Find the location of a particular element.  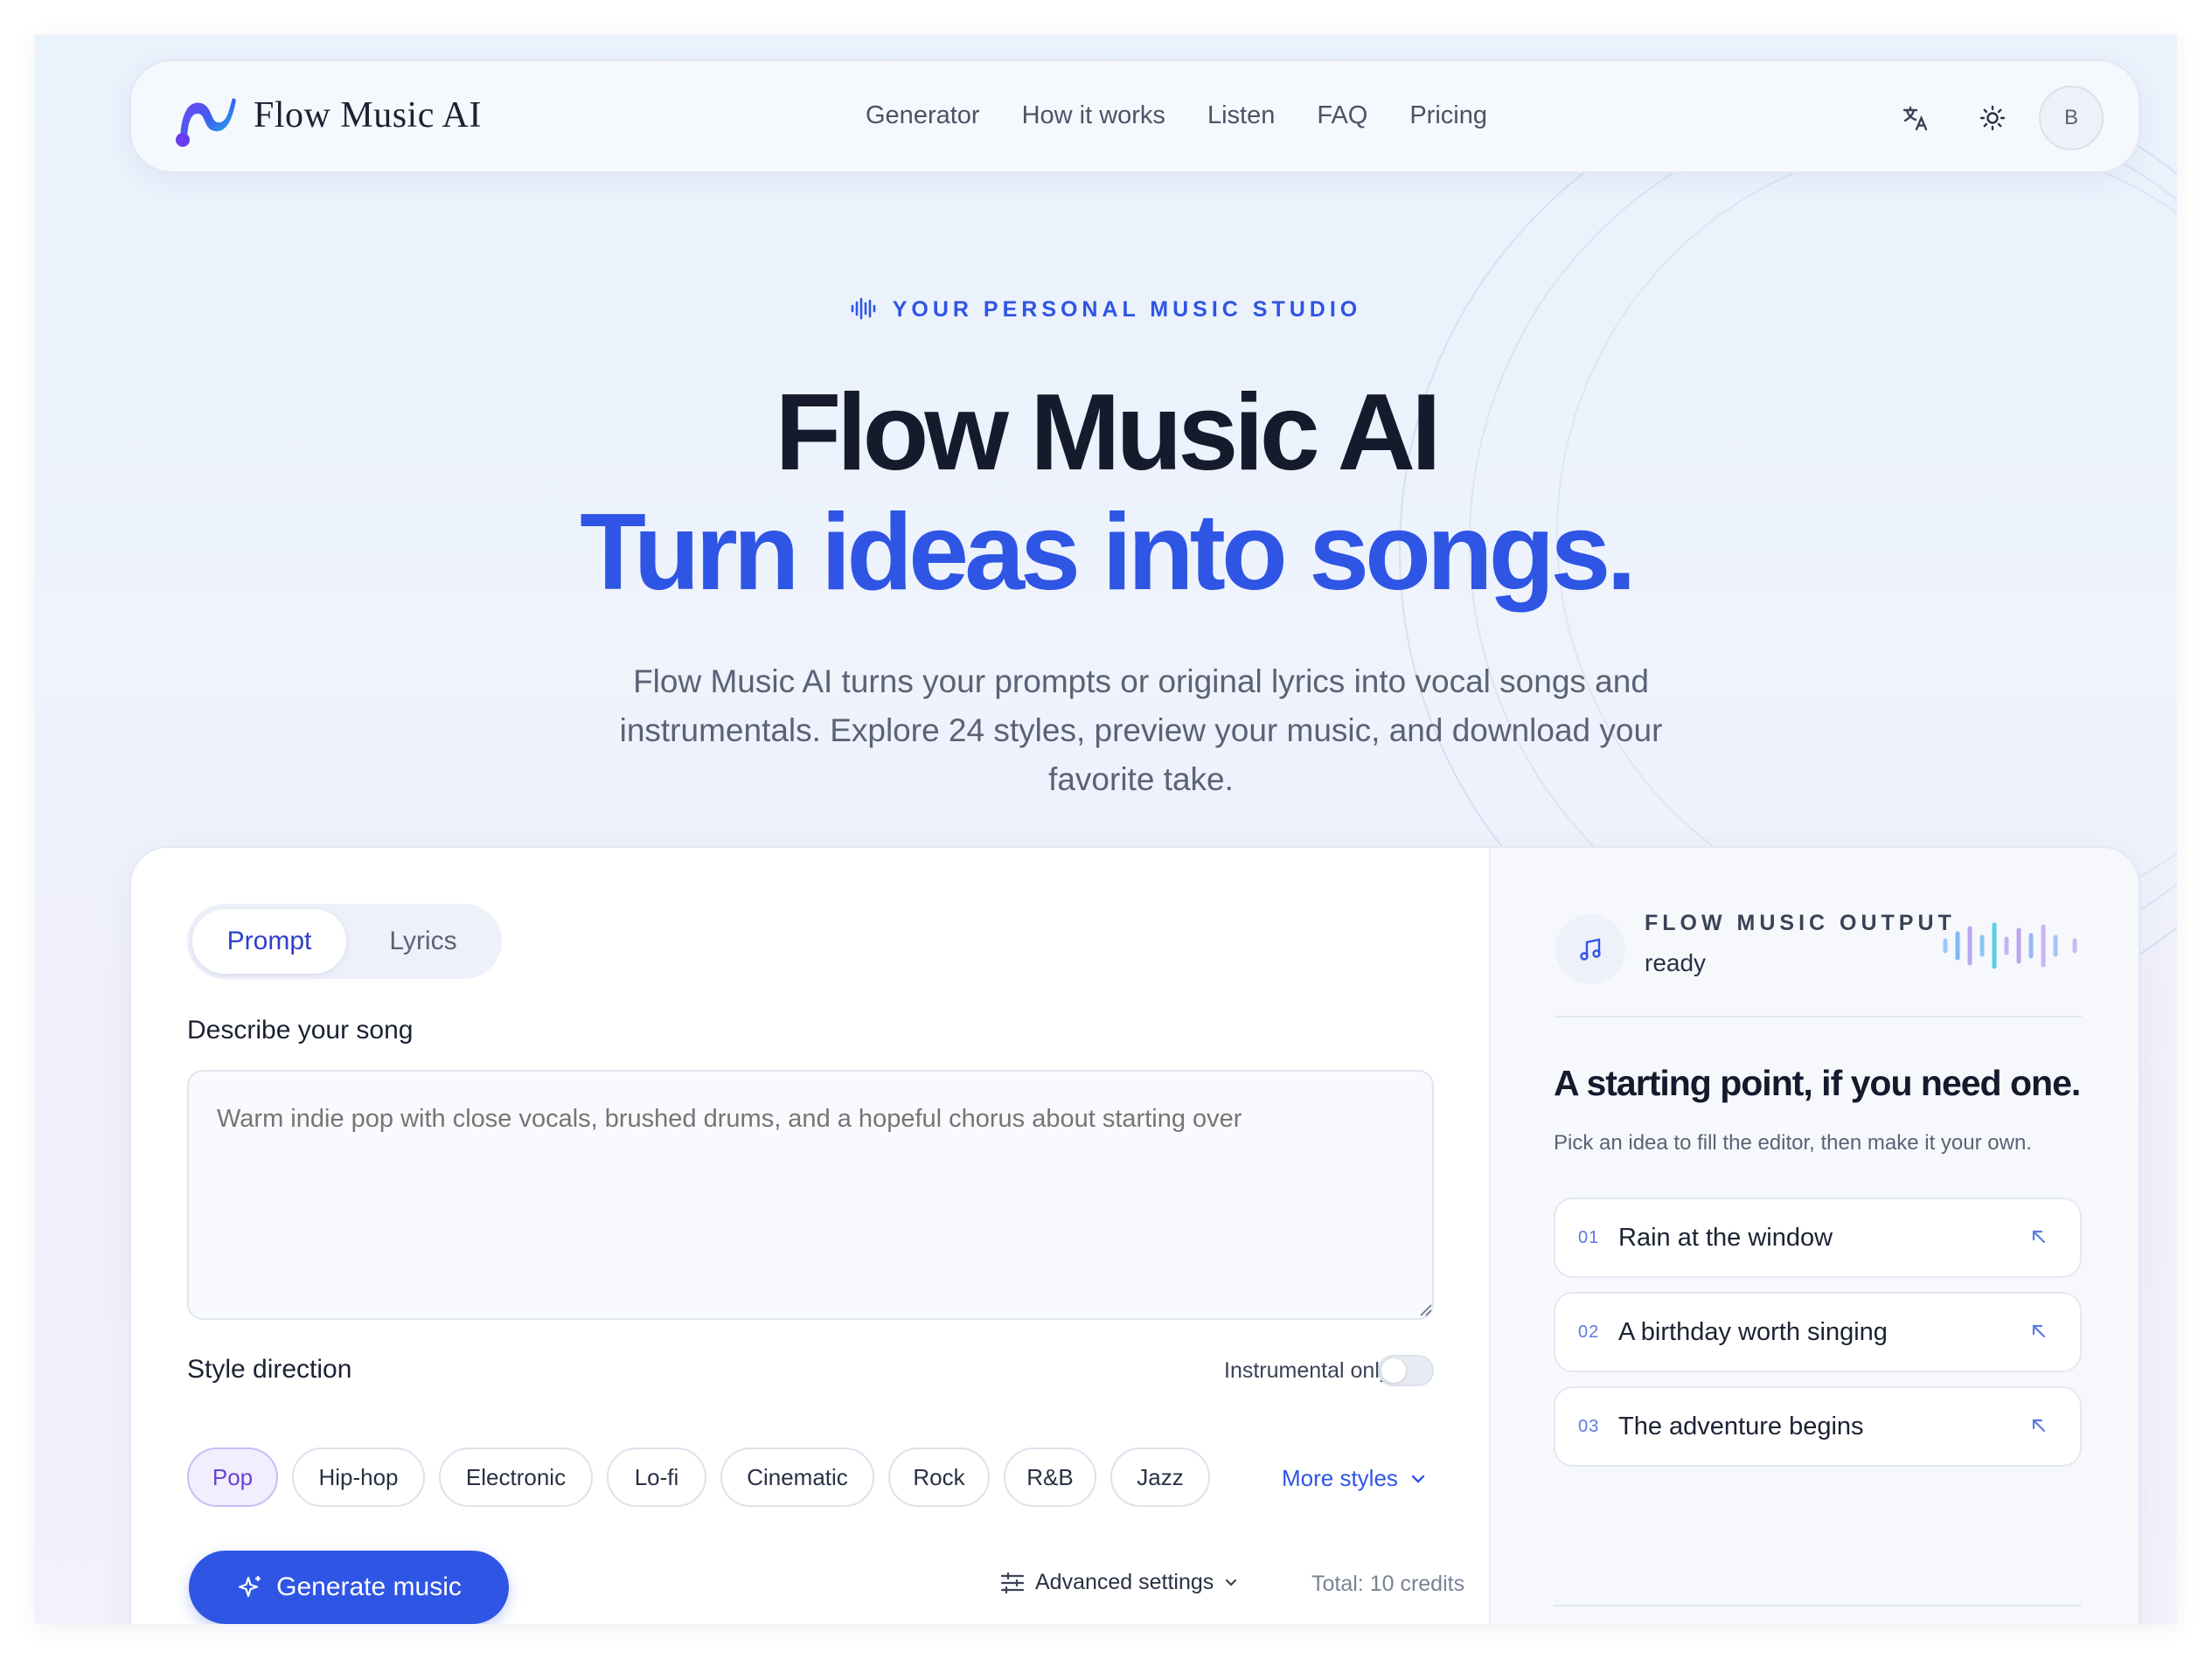

avatar: B is located at coordinates (2071, 118).